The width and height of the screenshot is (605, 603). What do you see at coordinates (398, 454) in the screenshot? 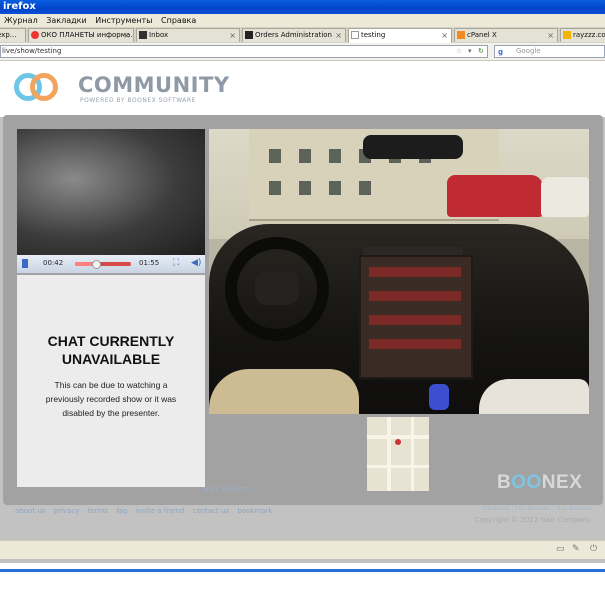
I see `location-map-thumbnail` at bounding box center [398, 454].